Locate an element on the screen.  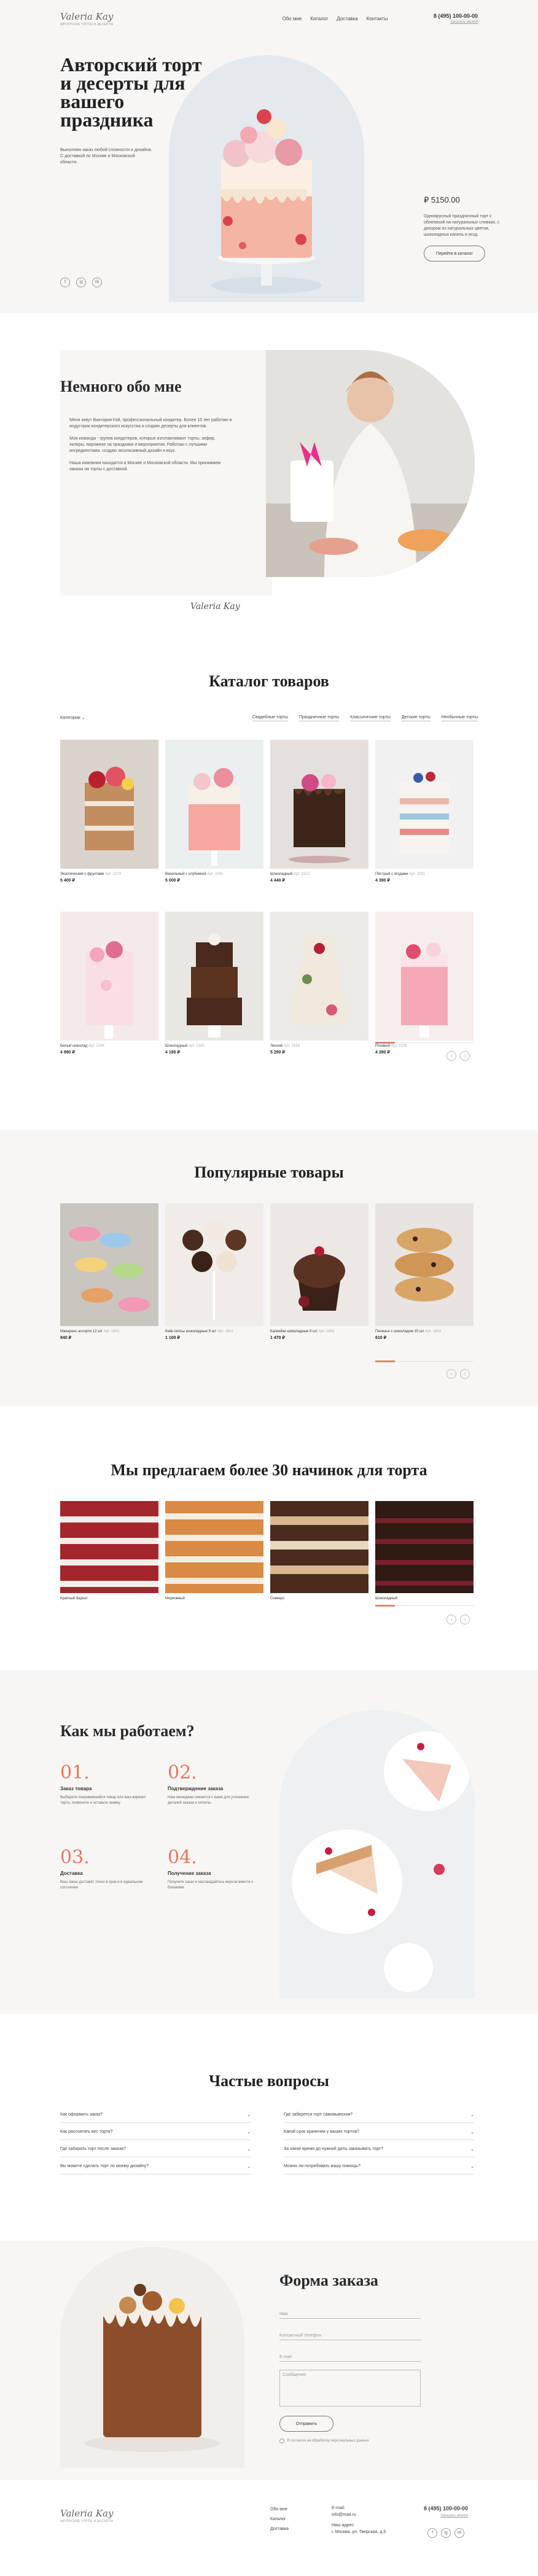
name-field: Имя is located at coordinates (350, 2312).